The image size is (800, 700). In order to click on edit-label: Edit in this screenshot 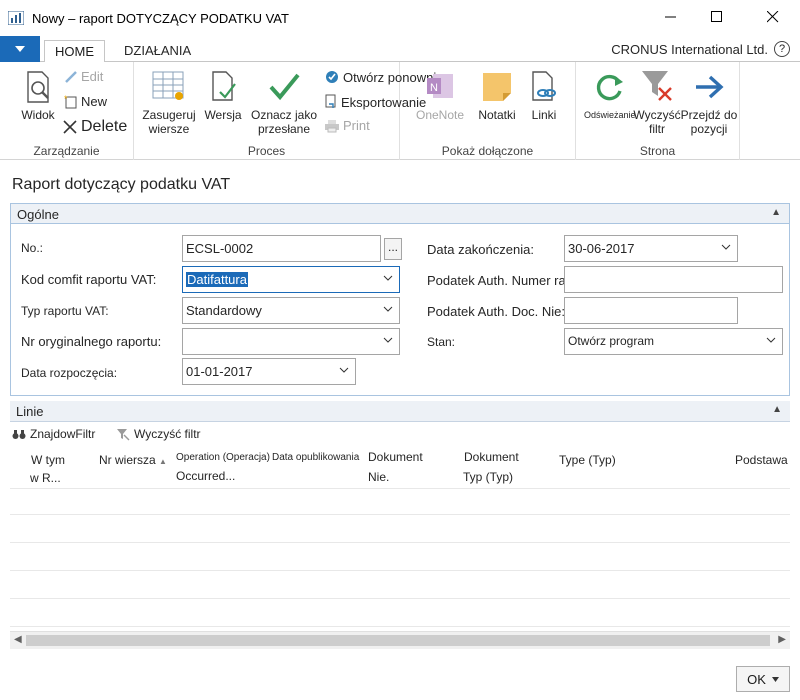, I will do `click(92, 76)`.